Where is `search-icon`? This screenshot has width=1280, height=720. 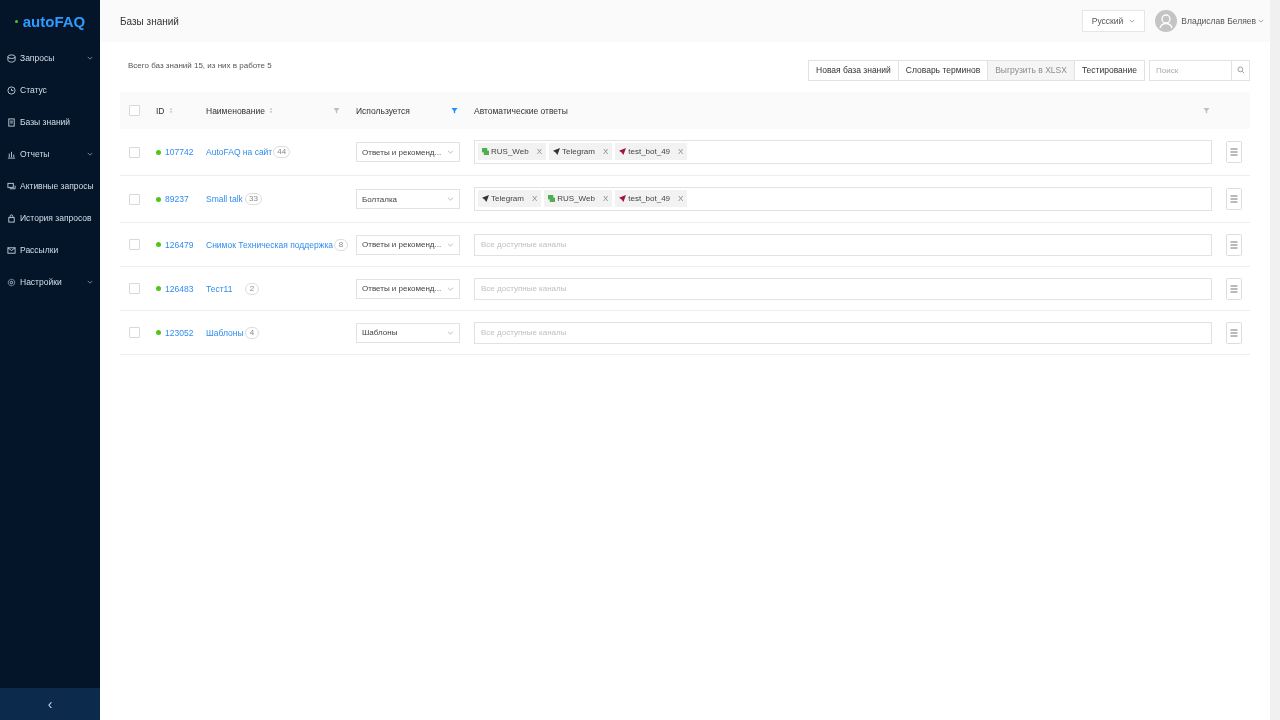
search-icon is located at coordinates (1240, 70).